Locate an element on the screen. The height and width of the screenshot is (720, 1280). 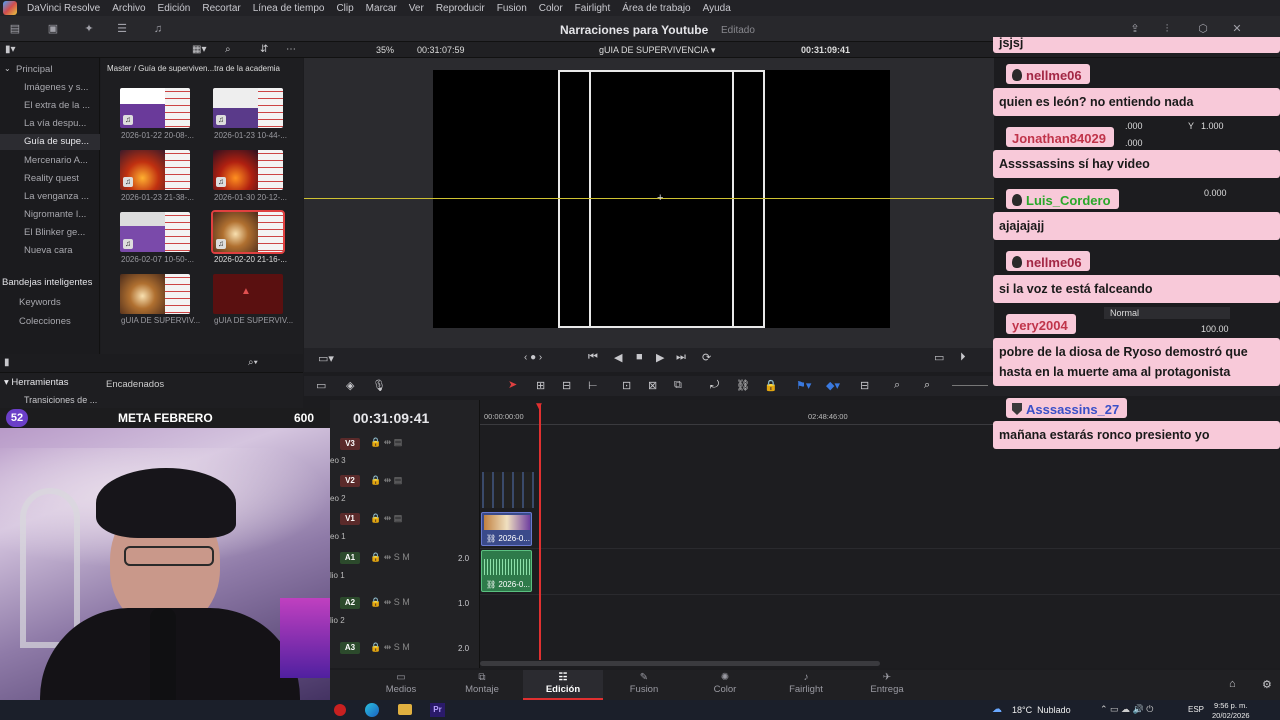
page-color: ✺ Color is located at coordinates (725, 683).